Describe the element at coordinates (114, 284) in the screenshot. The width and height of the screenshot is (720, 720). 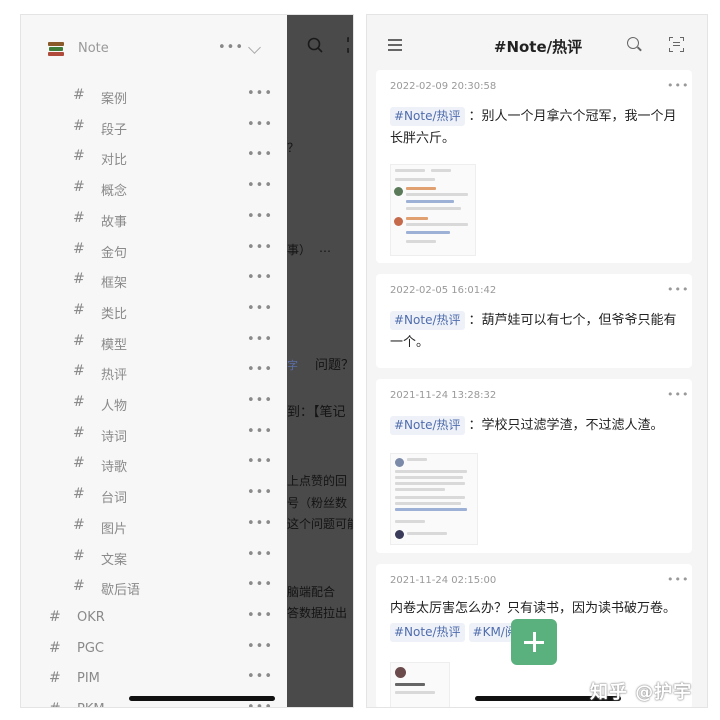
I see `tag-label: 框架` at that location.